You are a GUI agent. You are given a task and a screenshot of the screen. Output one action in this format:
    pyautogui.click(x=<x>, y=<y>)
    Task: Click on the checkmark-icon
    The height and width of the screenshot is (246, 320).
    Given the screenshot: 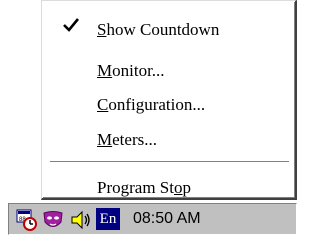 What is the action you would take?
    pyautogui.click(x=71, y=25)
    